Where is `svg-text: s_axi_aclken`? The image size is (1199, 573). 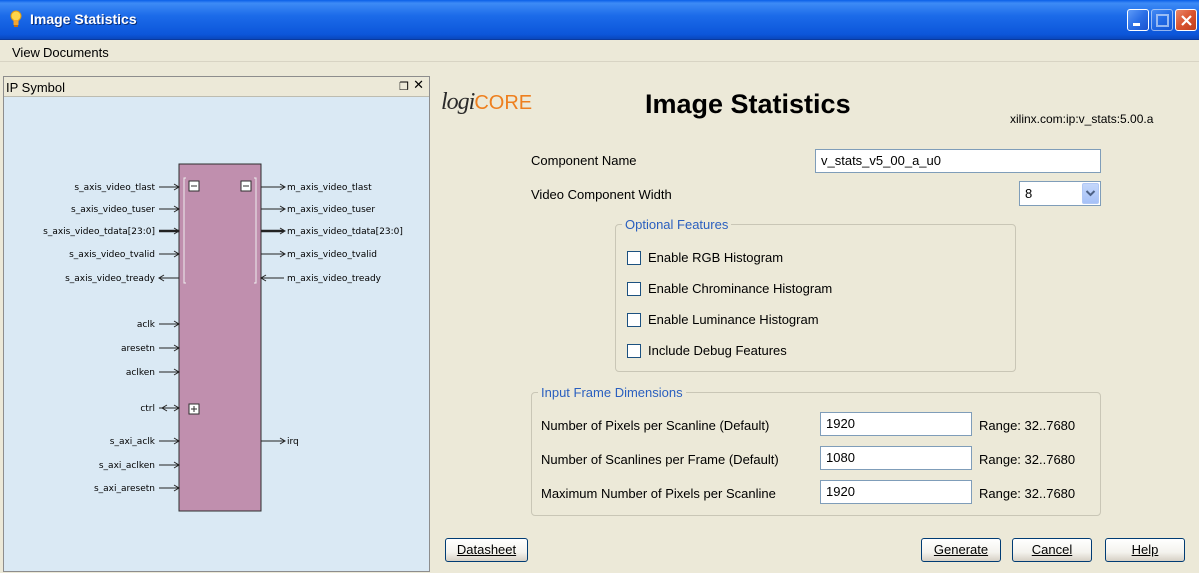
svg-text: s_axi_aclken is located at coordinates (127, 466).